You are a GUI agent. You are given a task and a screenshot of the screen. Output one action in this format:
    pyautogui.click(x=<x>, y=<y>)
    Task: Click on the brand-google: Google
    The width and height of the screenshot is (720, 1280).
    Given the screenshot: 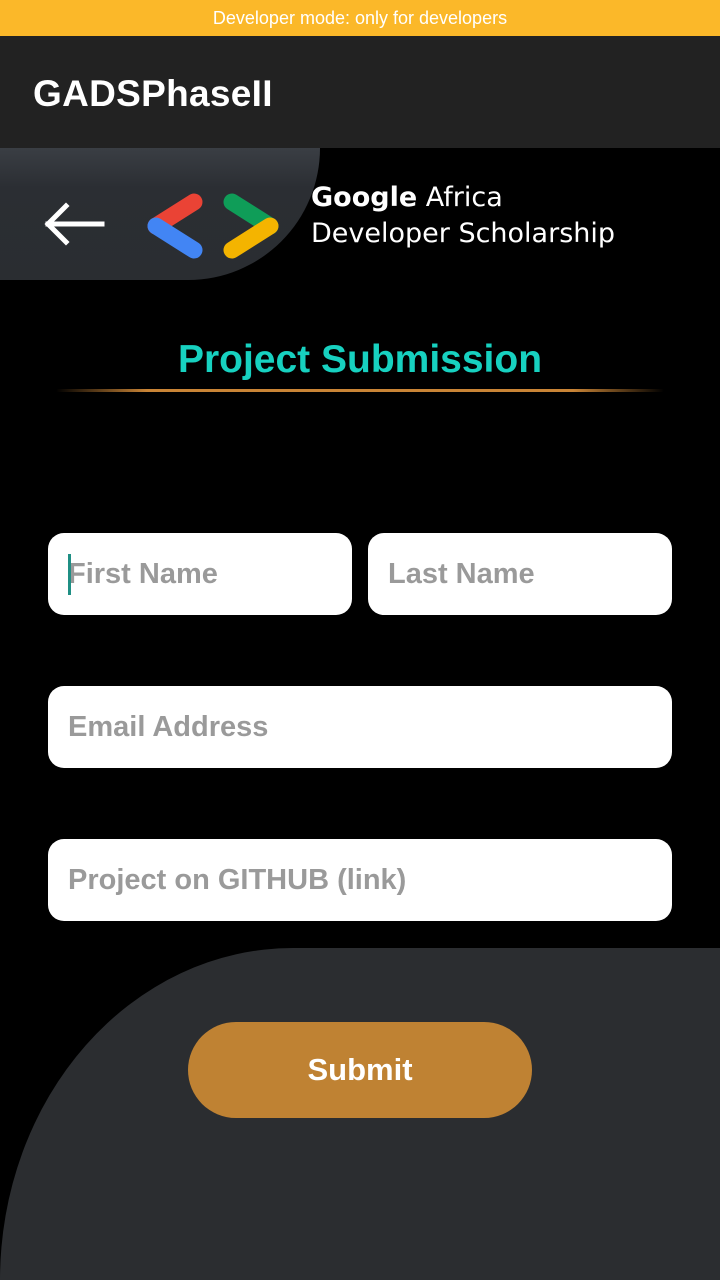 What is the action you would take?
    pyautogui.click(x=364, y=197)
    